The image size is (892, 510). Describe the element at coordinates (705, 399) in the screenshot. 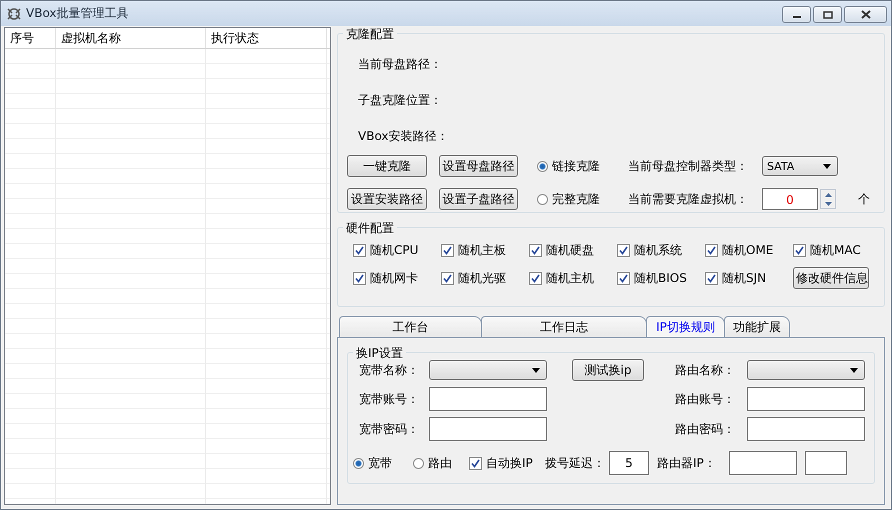

I see `field-label: 路由账号：` at that location.